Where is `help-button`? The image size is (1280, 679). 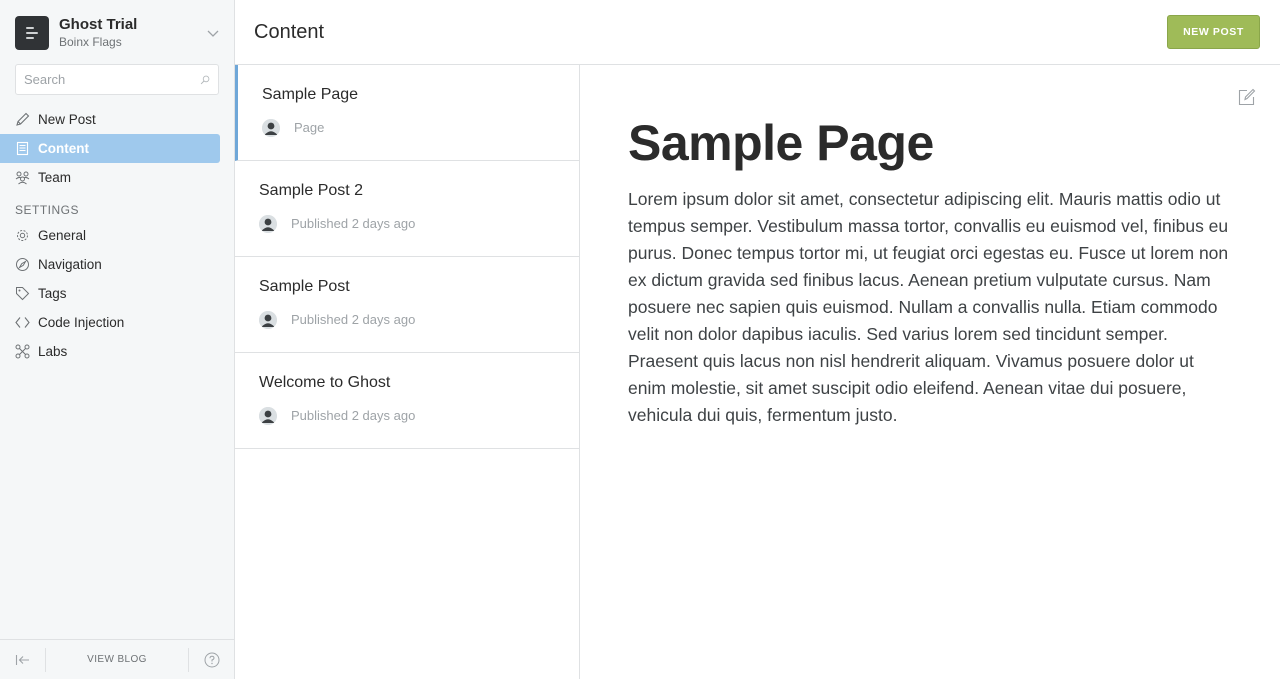
help-button is located at coordinates (211, 659).